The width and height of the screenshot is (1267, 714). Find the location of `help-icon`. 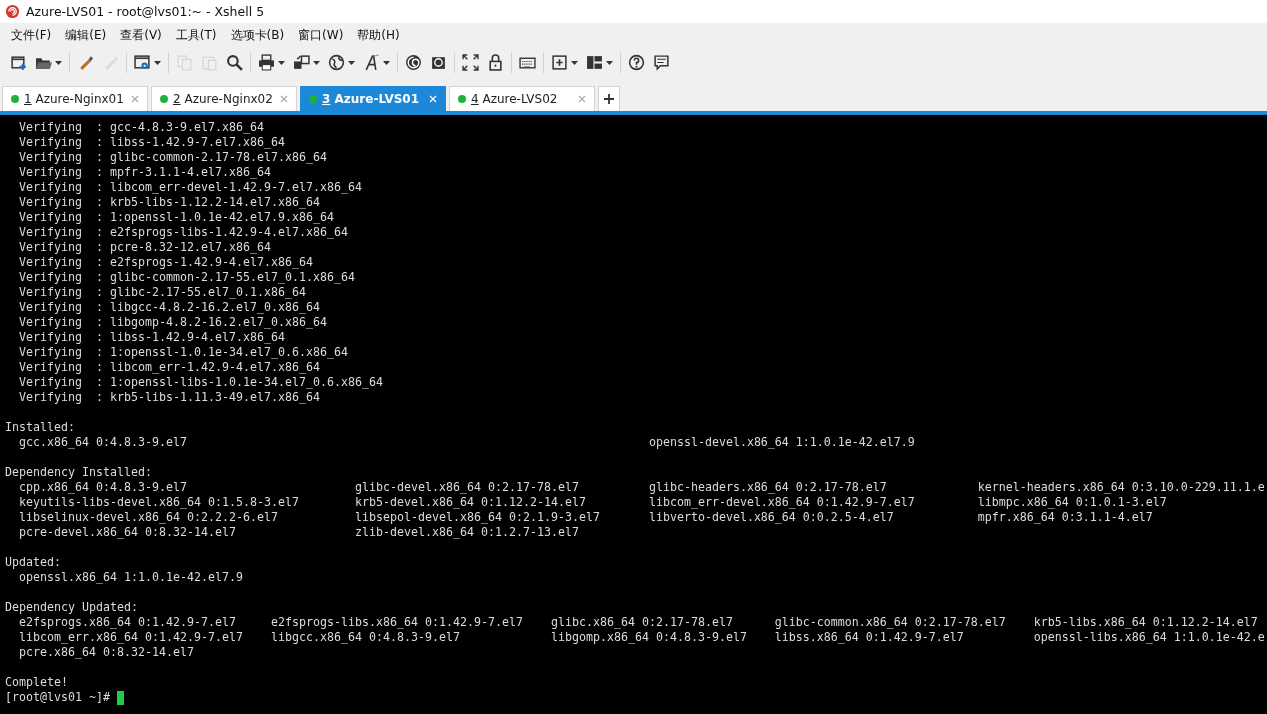

help-icon is located at coordinates (636, 62).